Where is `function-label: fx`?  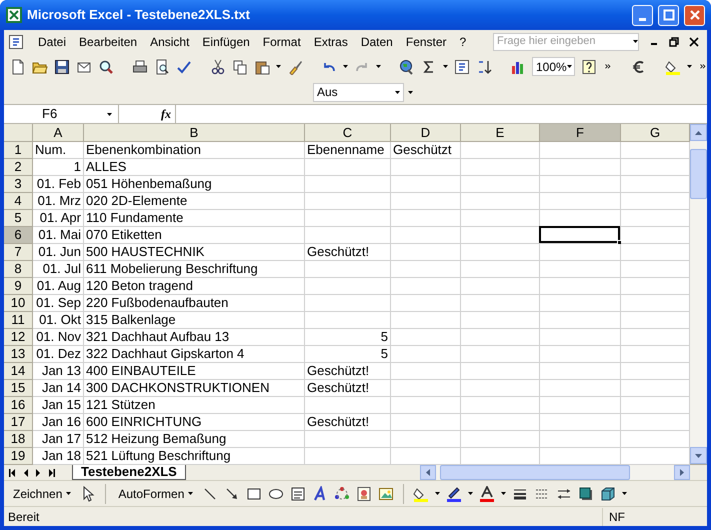
function-label: fx is located at coordinates (166, 114).